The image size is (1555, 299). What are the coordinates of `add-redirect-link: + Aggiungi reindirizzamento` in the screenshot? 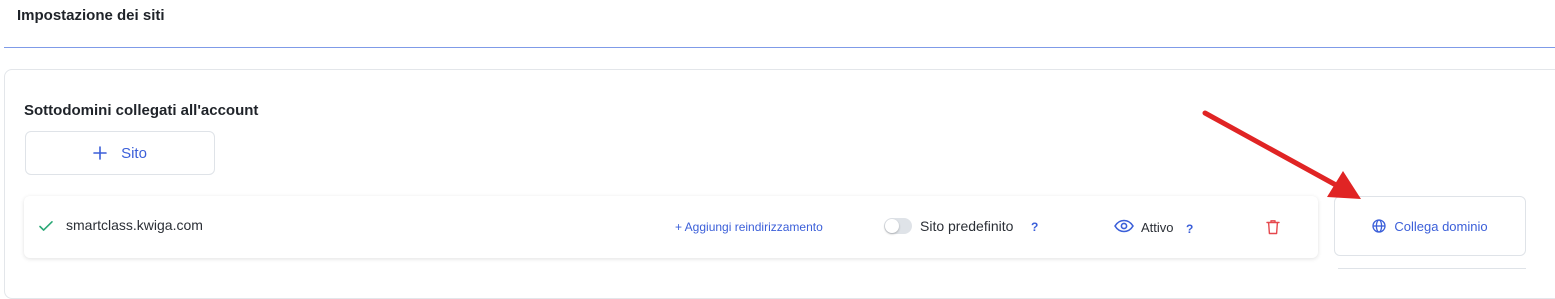 It's located at (749, 227).